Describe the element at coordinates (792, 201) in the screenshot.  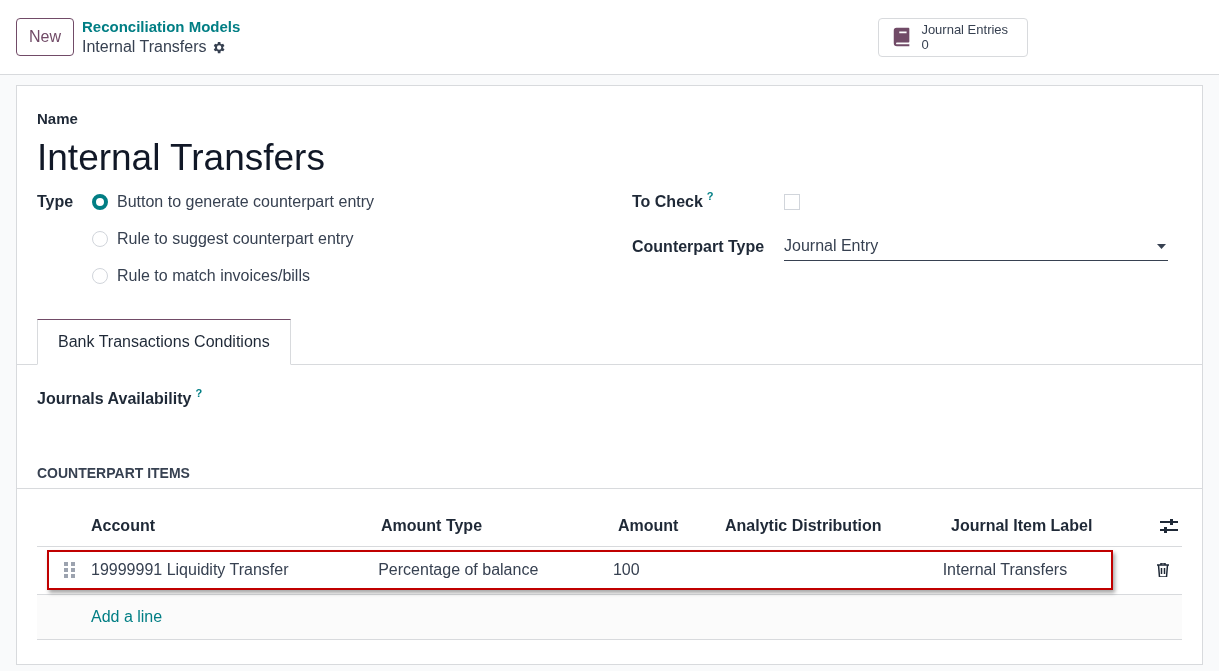
I see `checkbox` at that location.